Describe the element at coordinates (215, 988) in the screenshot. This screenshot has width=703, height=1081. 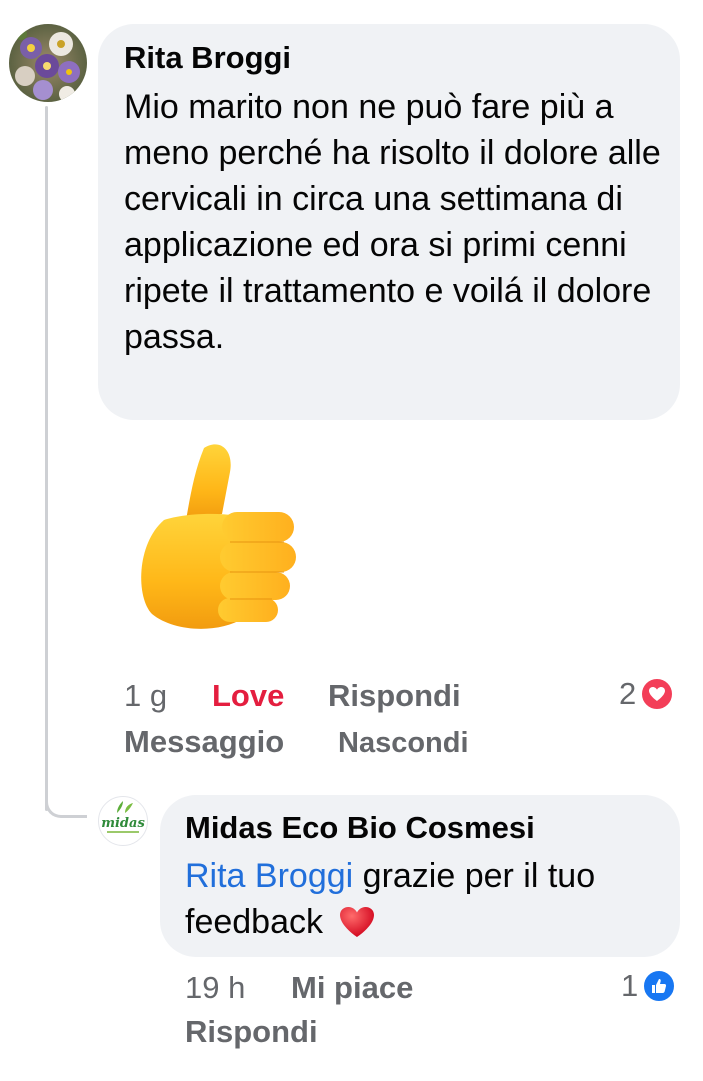
I see `reply-timestamp: 19 h` at that location.